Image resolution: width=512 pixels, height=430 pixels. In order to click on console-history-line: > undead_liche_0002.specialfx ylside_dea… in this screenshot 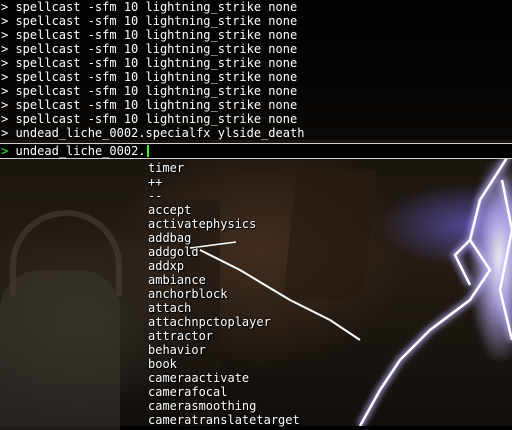, I will do `click(153, 133)`.